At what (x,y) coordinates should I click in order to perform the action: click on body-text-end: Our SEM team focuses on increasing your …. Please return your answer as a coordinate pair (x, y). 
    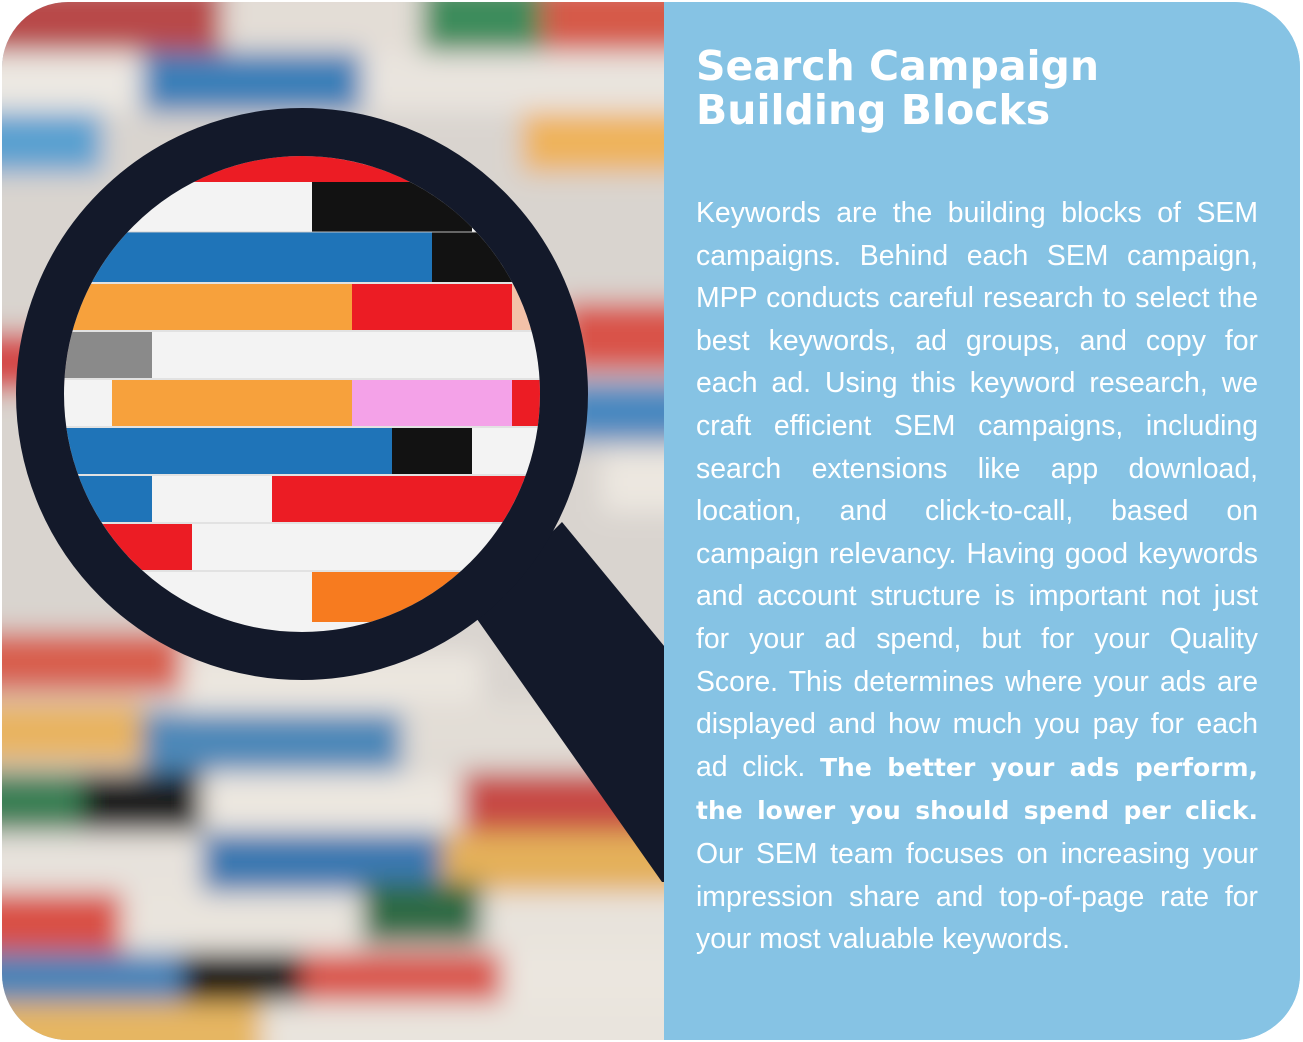
    Looking at the image, I should click on (977, 896).